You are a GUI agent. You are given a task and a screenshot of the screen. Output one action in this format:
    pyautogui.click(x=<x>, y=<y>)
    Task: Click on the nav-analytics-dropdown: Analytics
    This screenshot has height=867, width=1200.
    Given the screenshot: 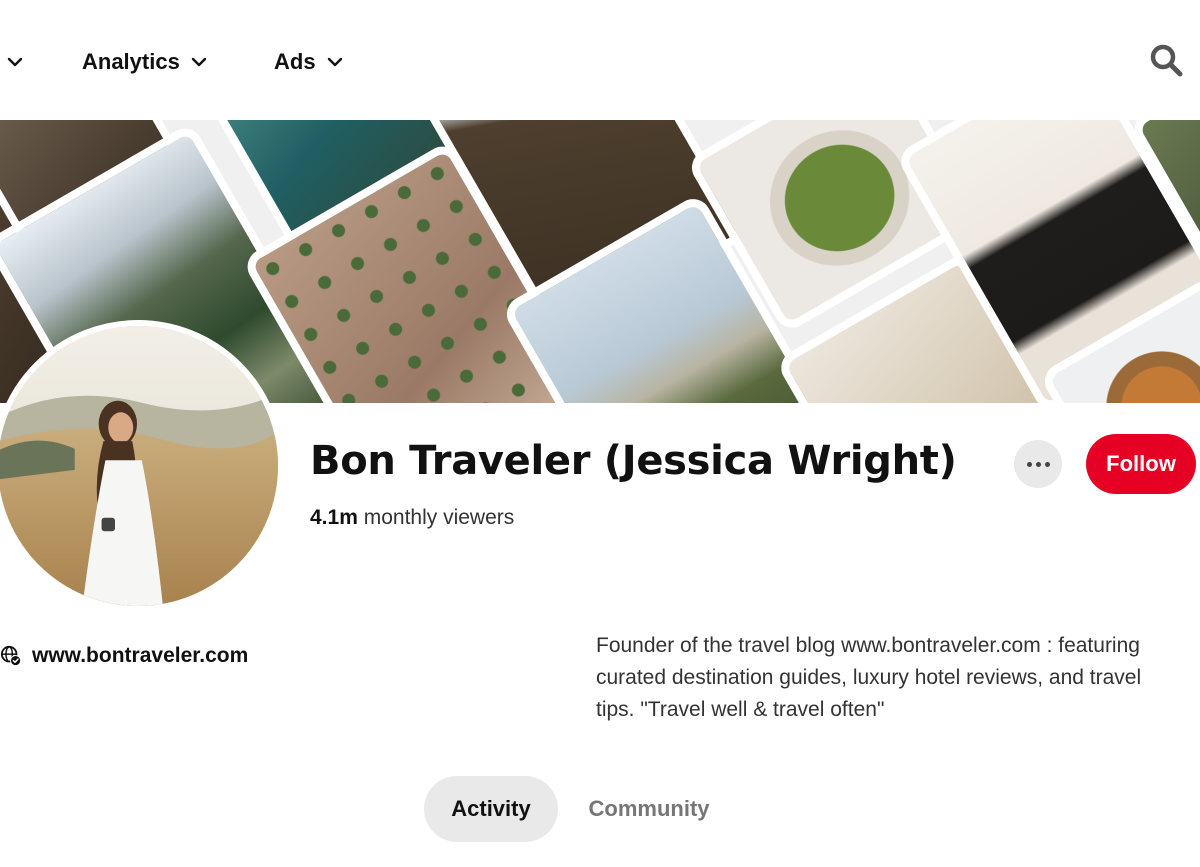 What is the action you would take?
    pyautogui.click(x=145, y=62)
    